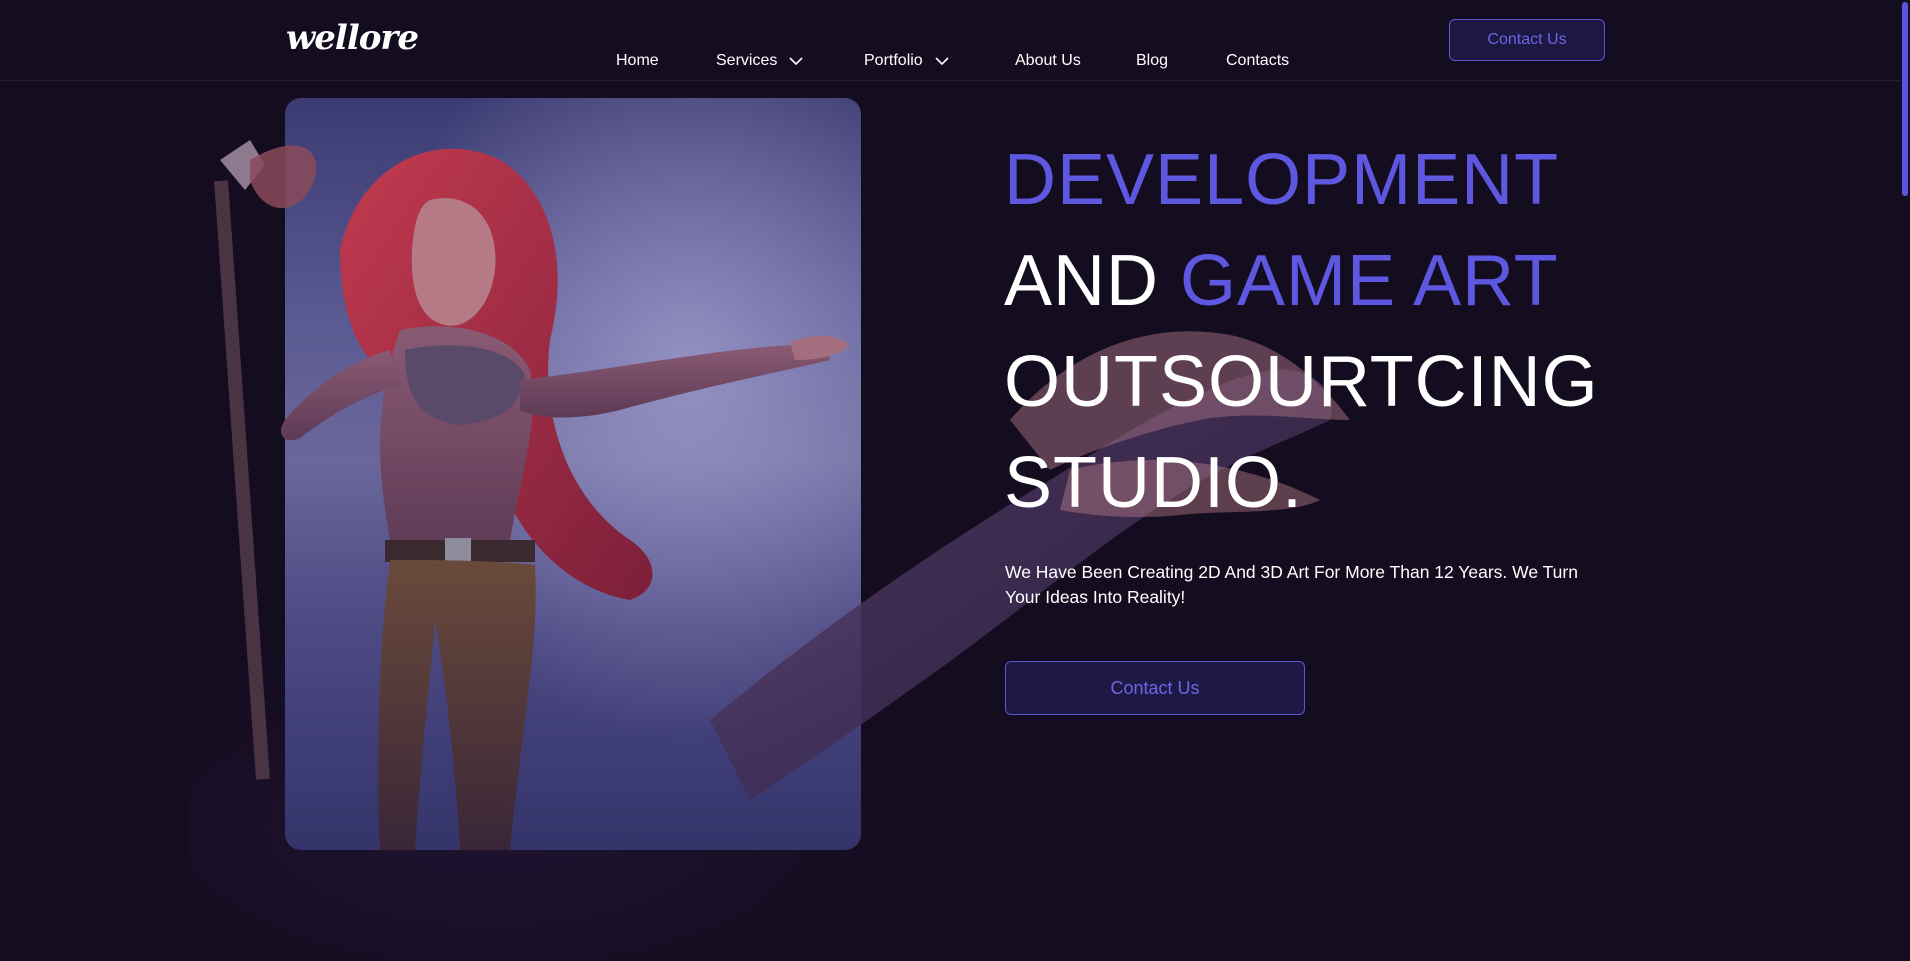 The image size is (1910, 961). What do you see at coordinates (893, 60) in the screenshot?
I see `nav-item-label: Portfolio` at bounding box center [893, 60].